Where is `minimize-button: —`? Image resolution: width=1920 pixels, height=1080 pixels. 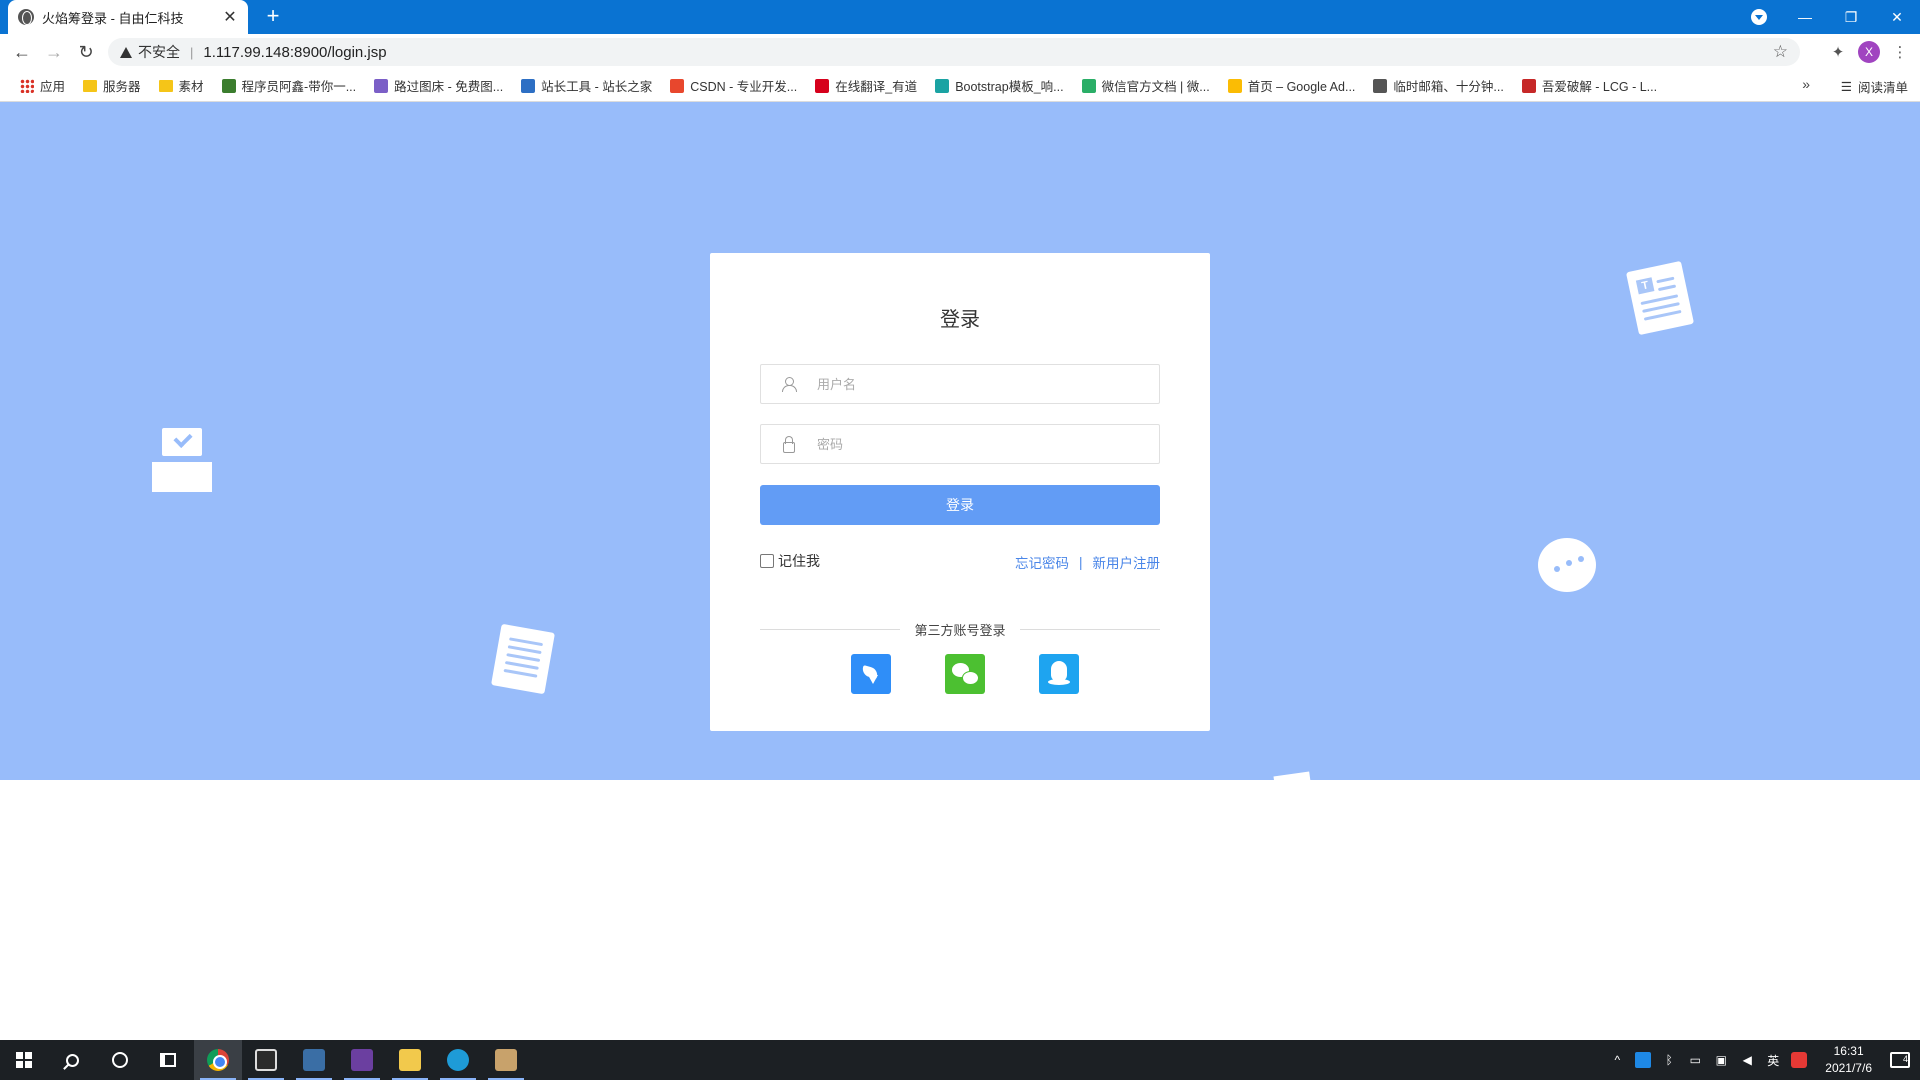
minimize-button: — is located at coordinates (1805, 17).